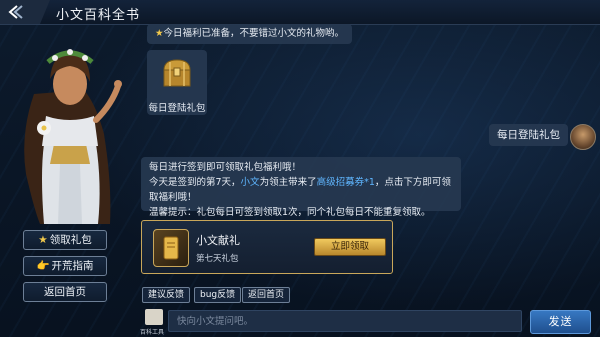  I want to click on side-button-label: 返回首页, so click(65, 292).